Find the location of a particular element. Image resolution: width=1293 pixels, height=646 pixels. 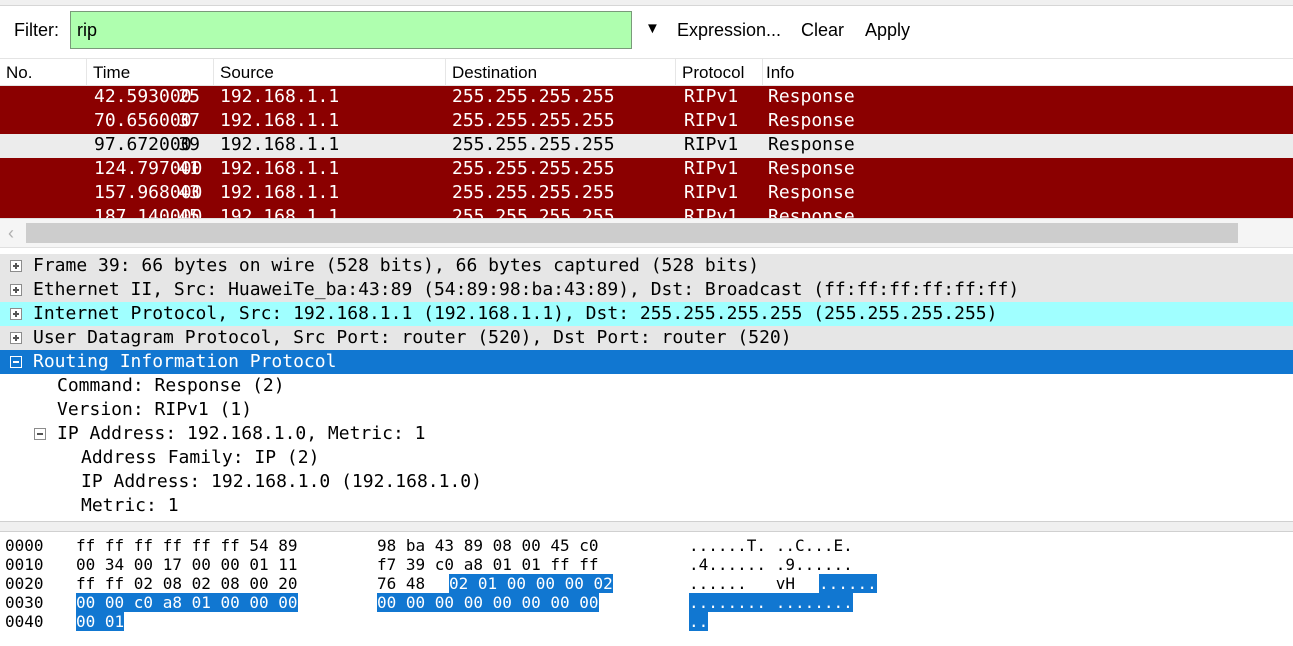

ascii-bytes: ......T. ..C...E. is located at coordinates (771, 545).